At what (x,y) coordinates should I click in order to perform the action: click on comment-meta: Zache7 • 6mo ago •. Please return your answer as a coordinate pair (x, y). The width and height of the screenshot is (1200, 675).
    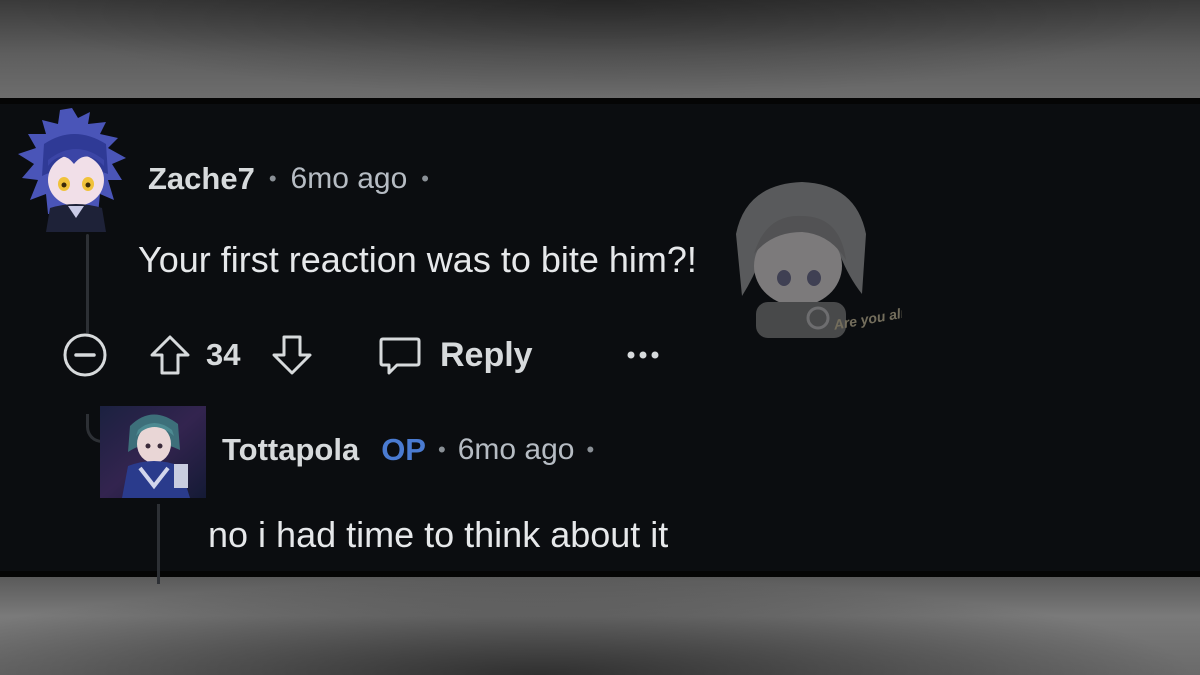
    Looking at the image, I should click on (288, 179).